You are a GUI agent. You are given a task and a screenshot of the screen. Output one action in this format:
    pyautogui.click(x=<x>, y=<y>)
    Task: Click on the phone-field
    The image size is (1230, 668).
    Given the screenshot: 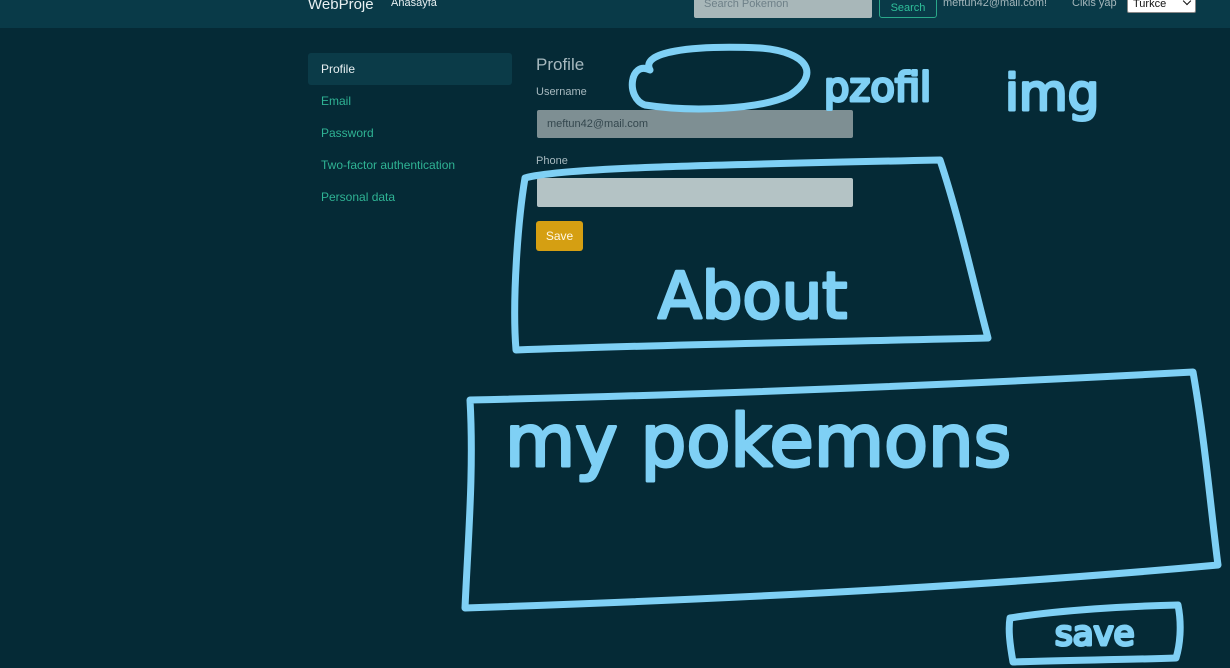 What is the action you would take?
    pyautogui.click(x=695, y=192)
    